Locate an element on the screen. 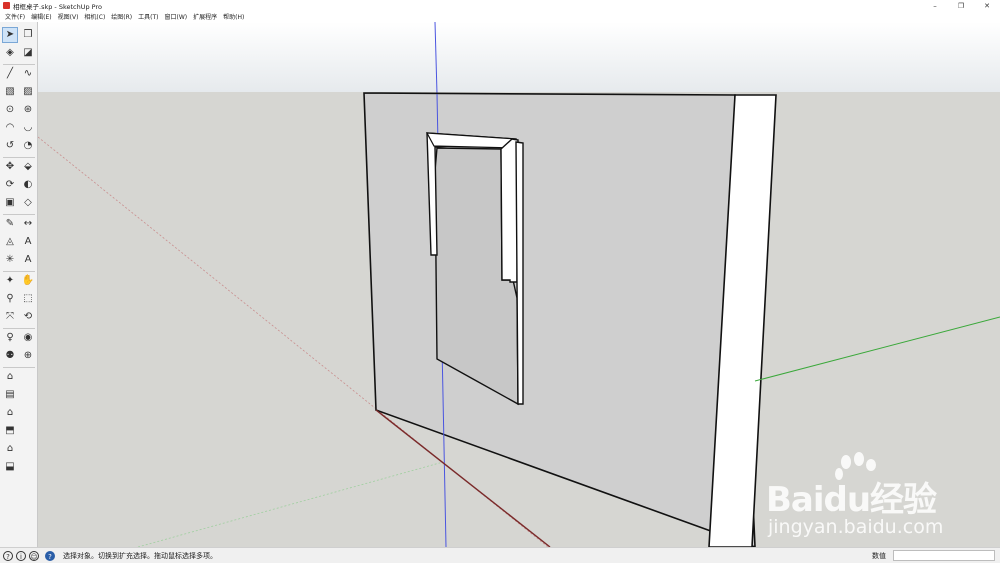 The image size is (1000, 563). restore-button: ❐ is located at coordinates (961, 5).